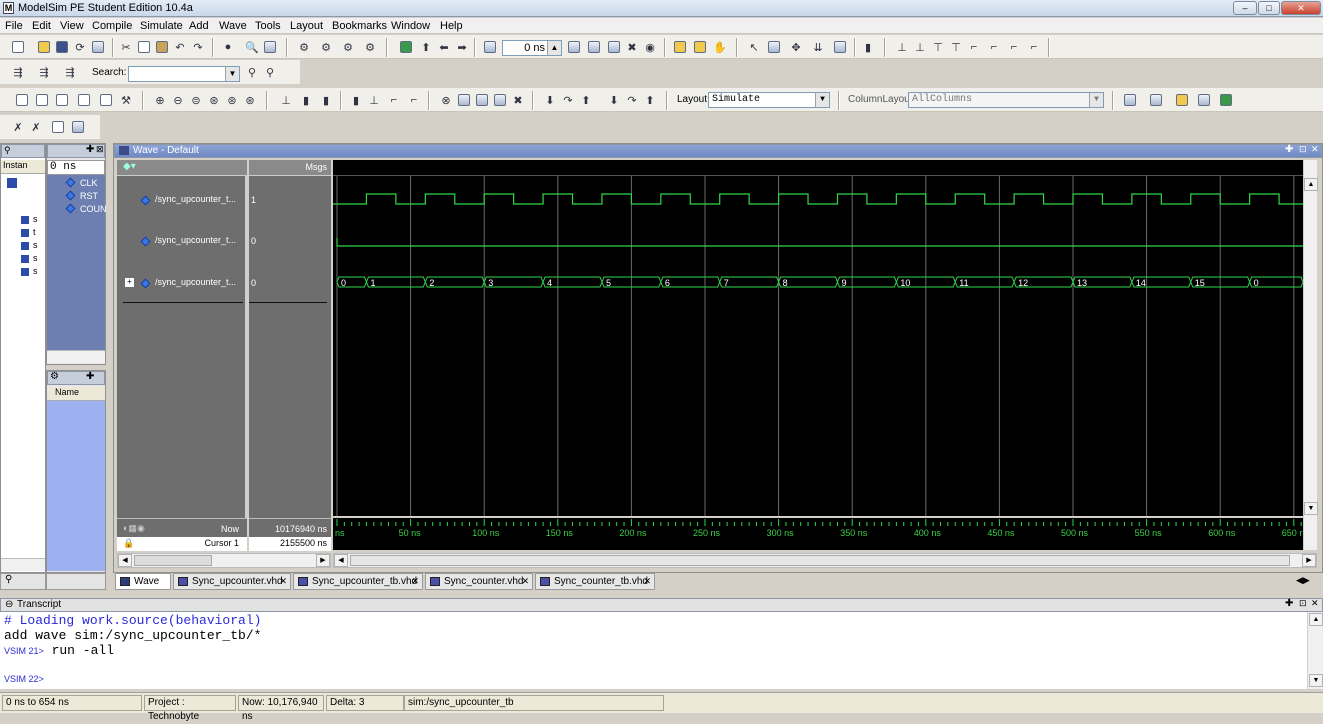 The width and height of the screenshot is (1323, 724). What do you see at coordinates (586, 100) in the screenshot?
I see `step-up-icon: ⬆` at bounding box center [586, 100].